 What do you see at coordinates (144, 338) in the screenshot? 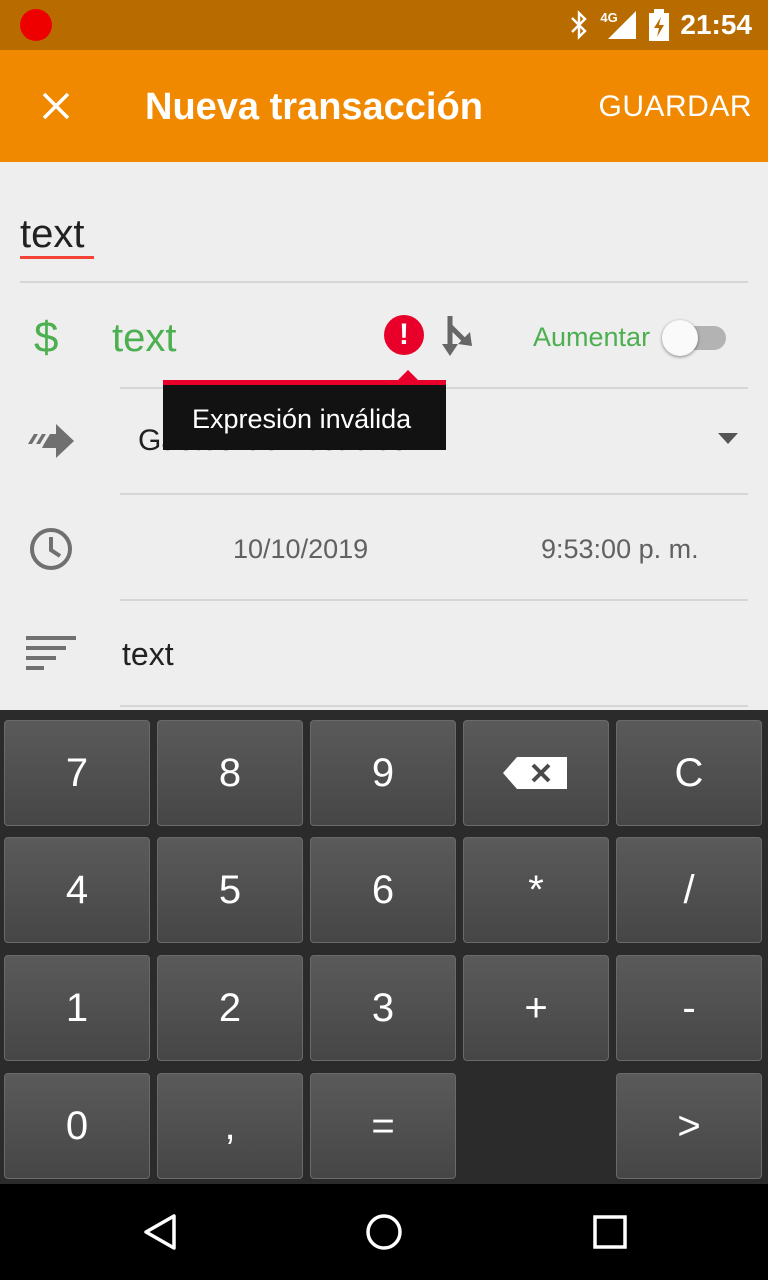
I see `amount-input: text` at bounding box center [144, 338].